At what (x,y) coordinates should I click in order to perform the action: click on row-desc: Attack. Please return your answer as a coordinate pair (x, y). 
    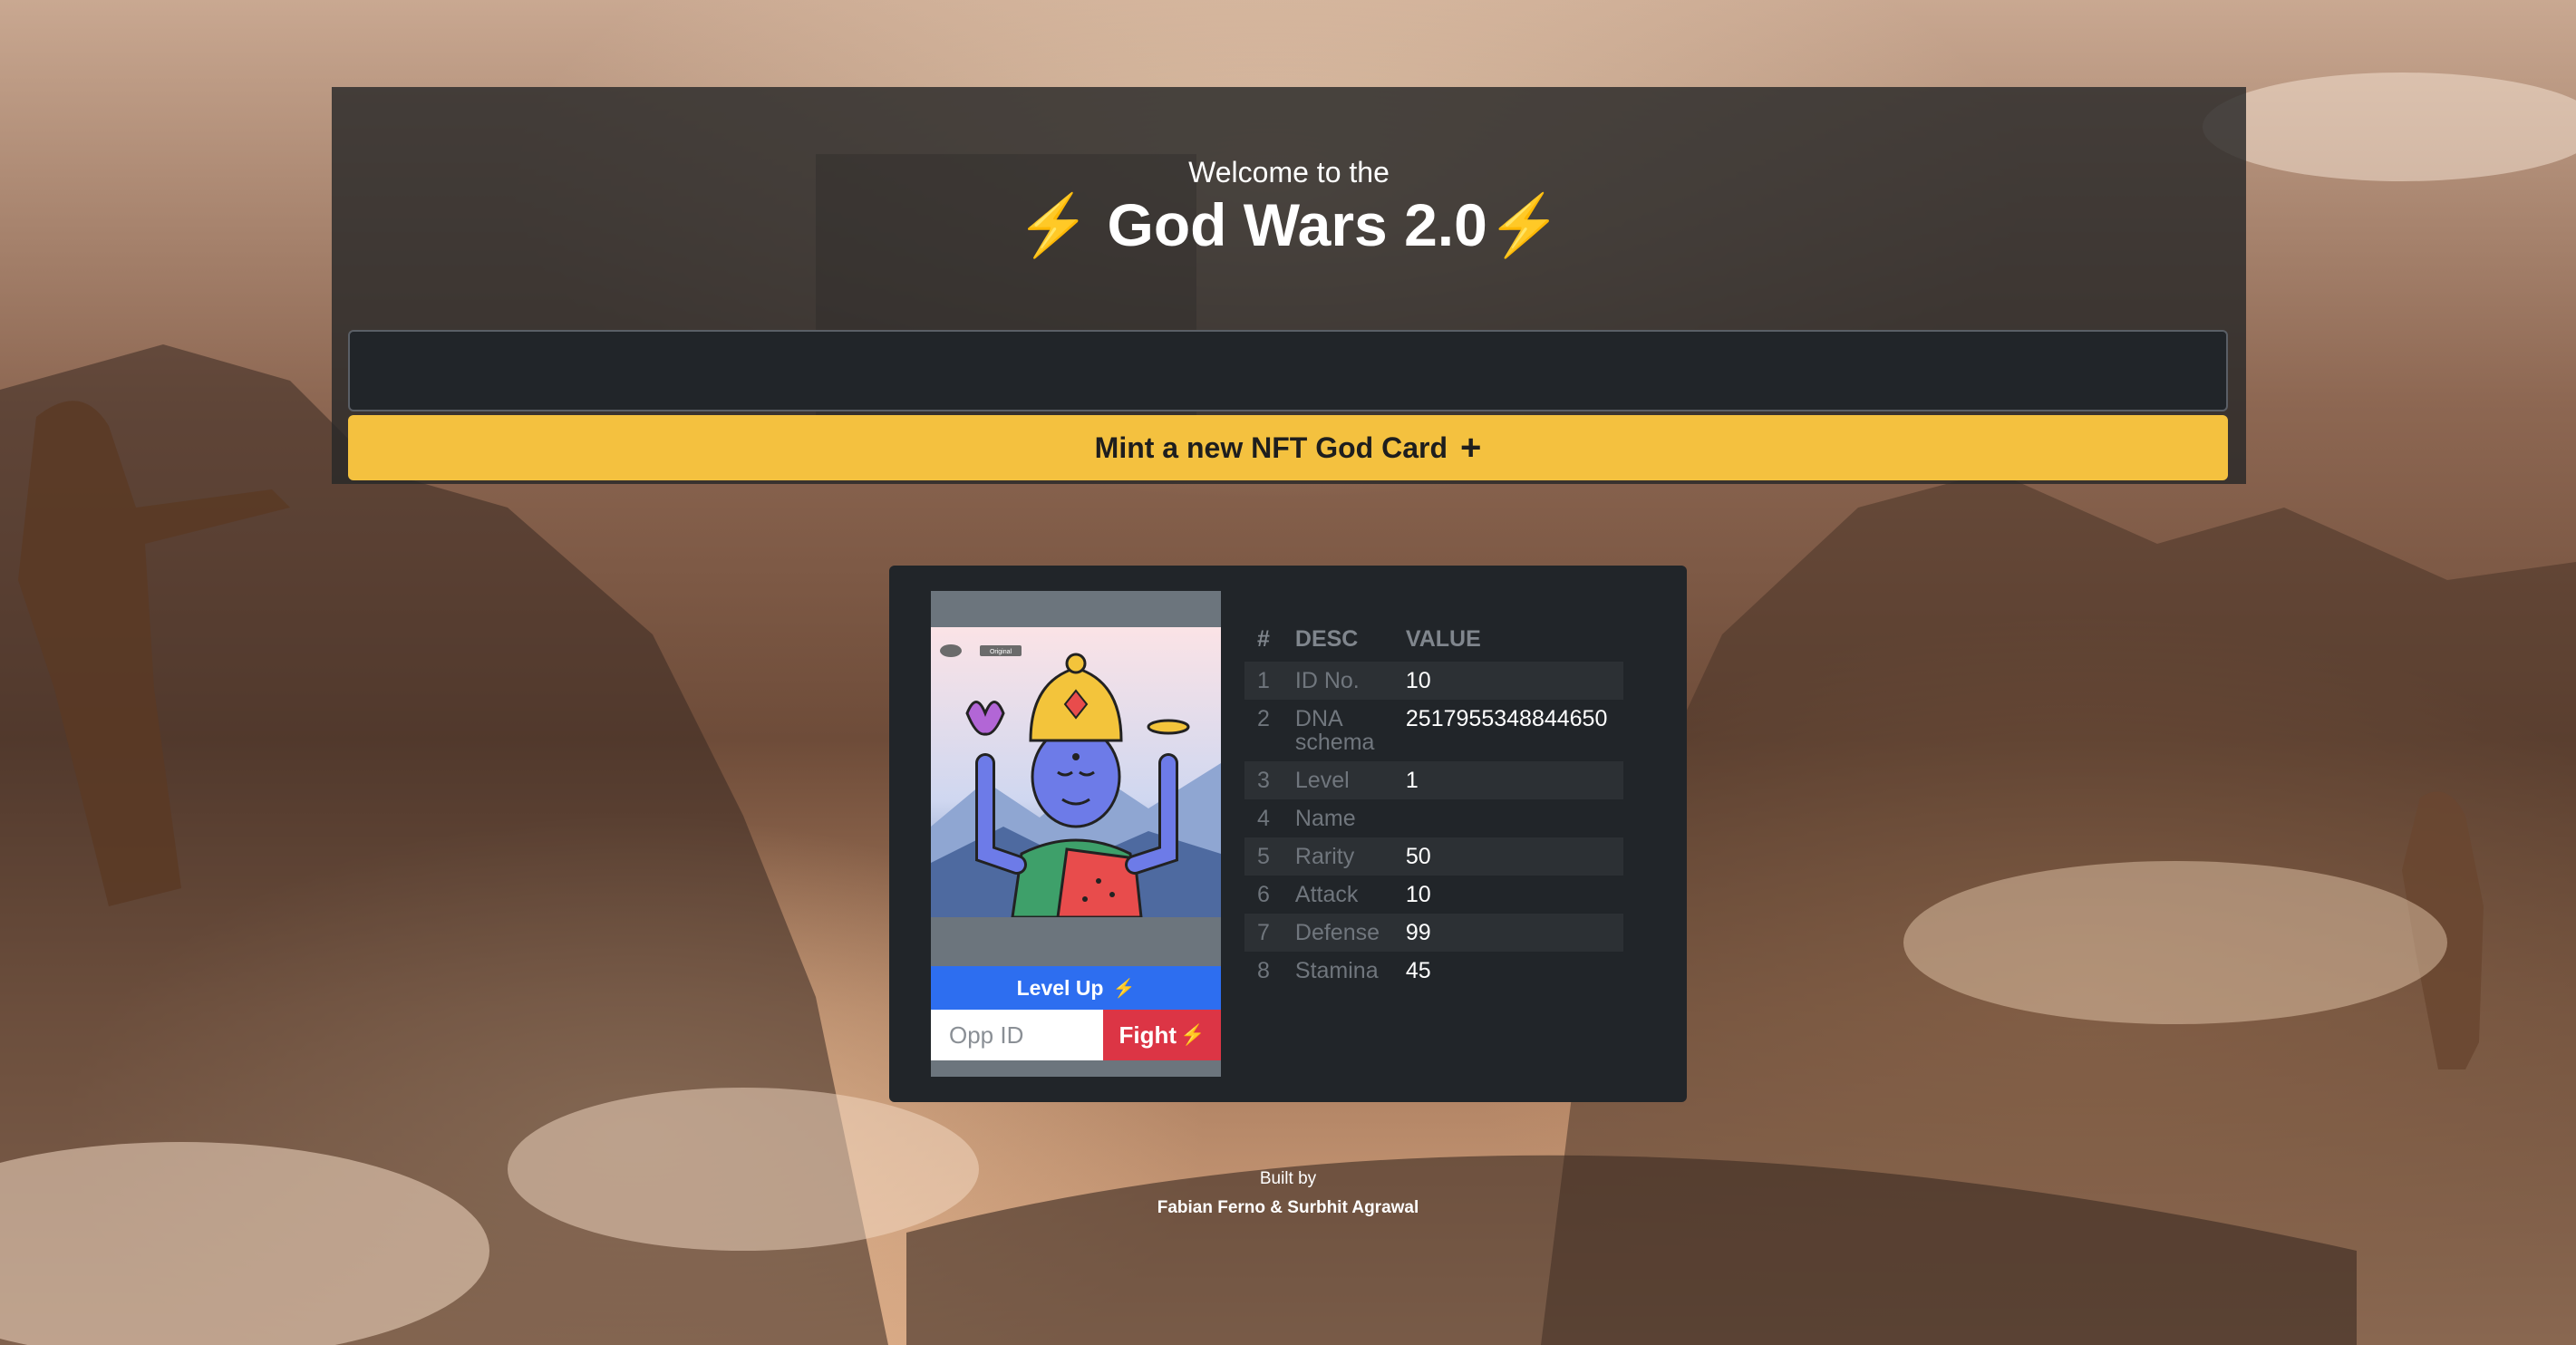
    Looking at the image, I should click on (1326, 894).